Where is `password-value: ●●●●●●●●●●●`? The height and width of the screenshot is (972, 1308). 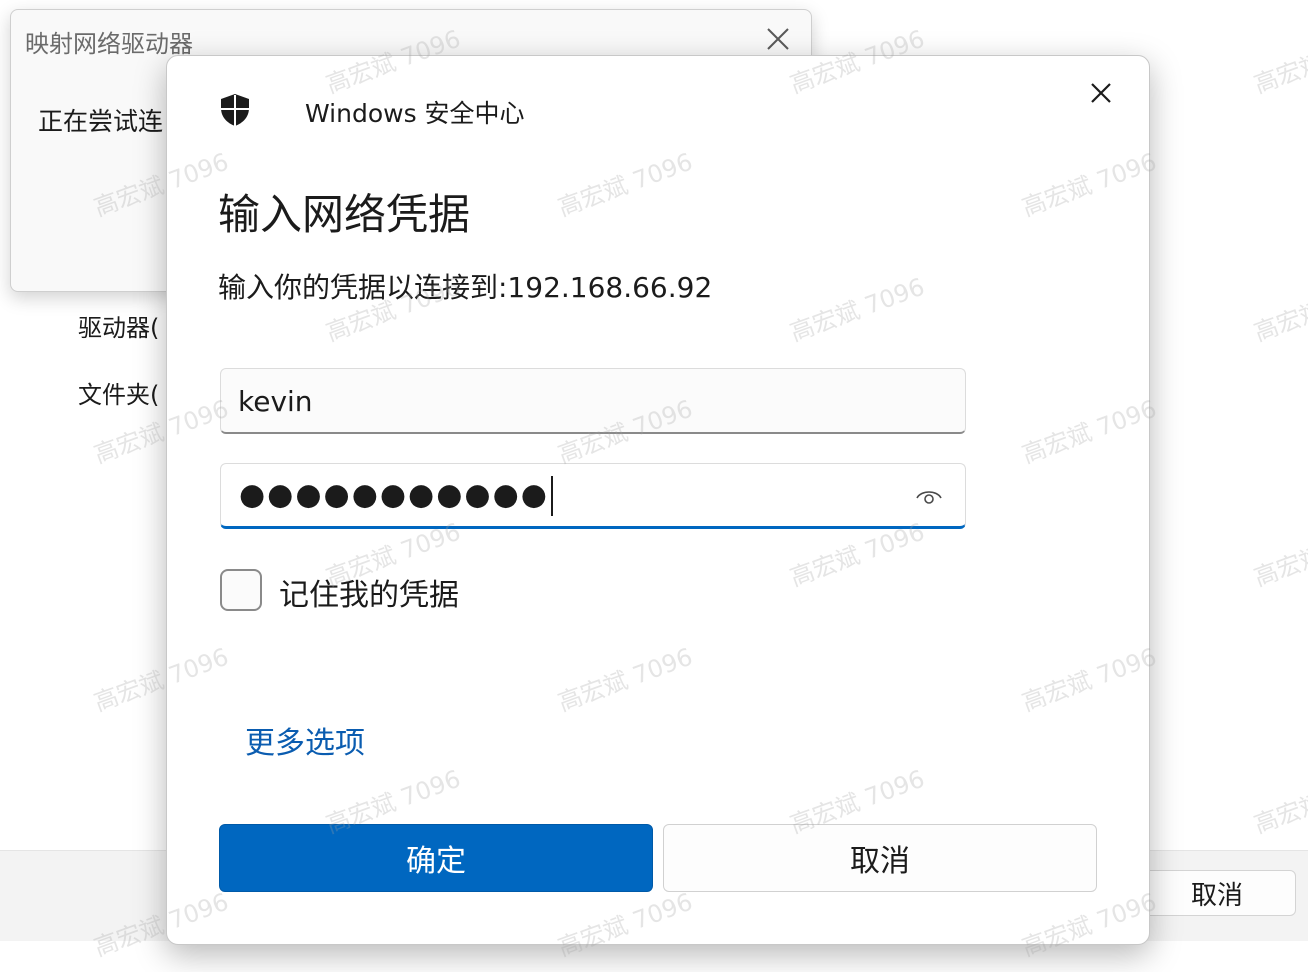 password-value: ●●●●●●●●●●● is located at coordinates (396, 496).